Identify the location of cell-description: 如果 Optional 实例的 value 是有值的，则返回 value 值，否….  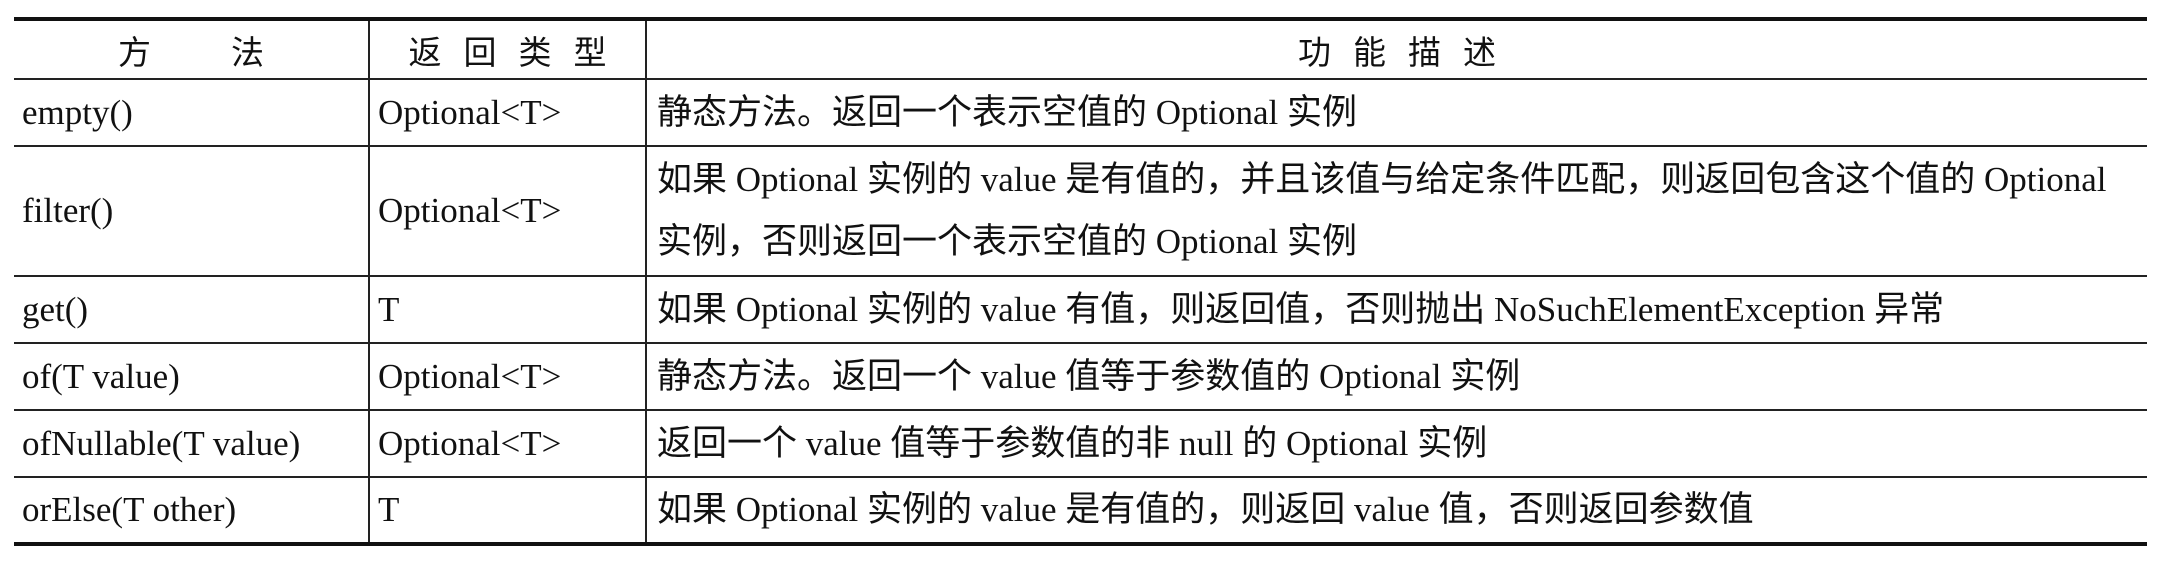
(1396, 511).